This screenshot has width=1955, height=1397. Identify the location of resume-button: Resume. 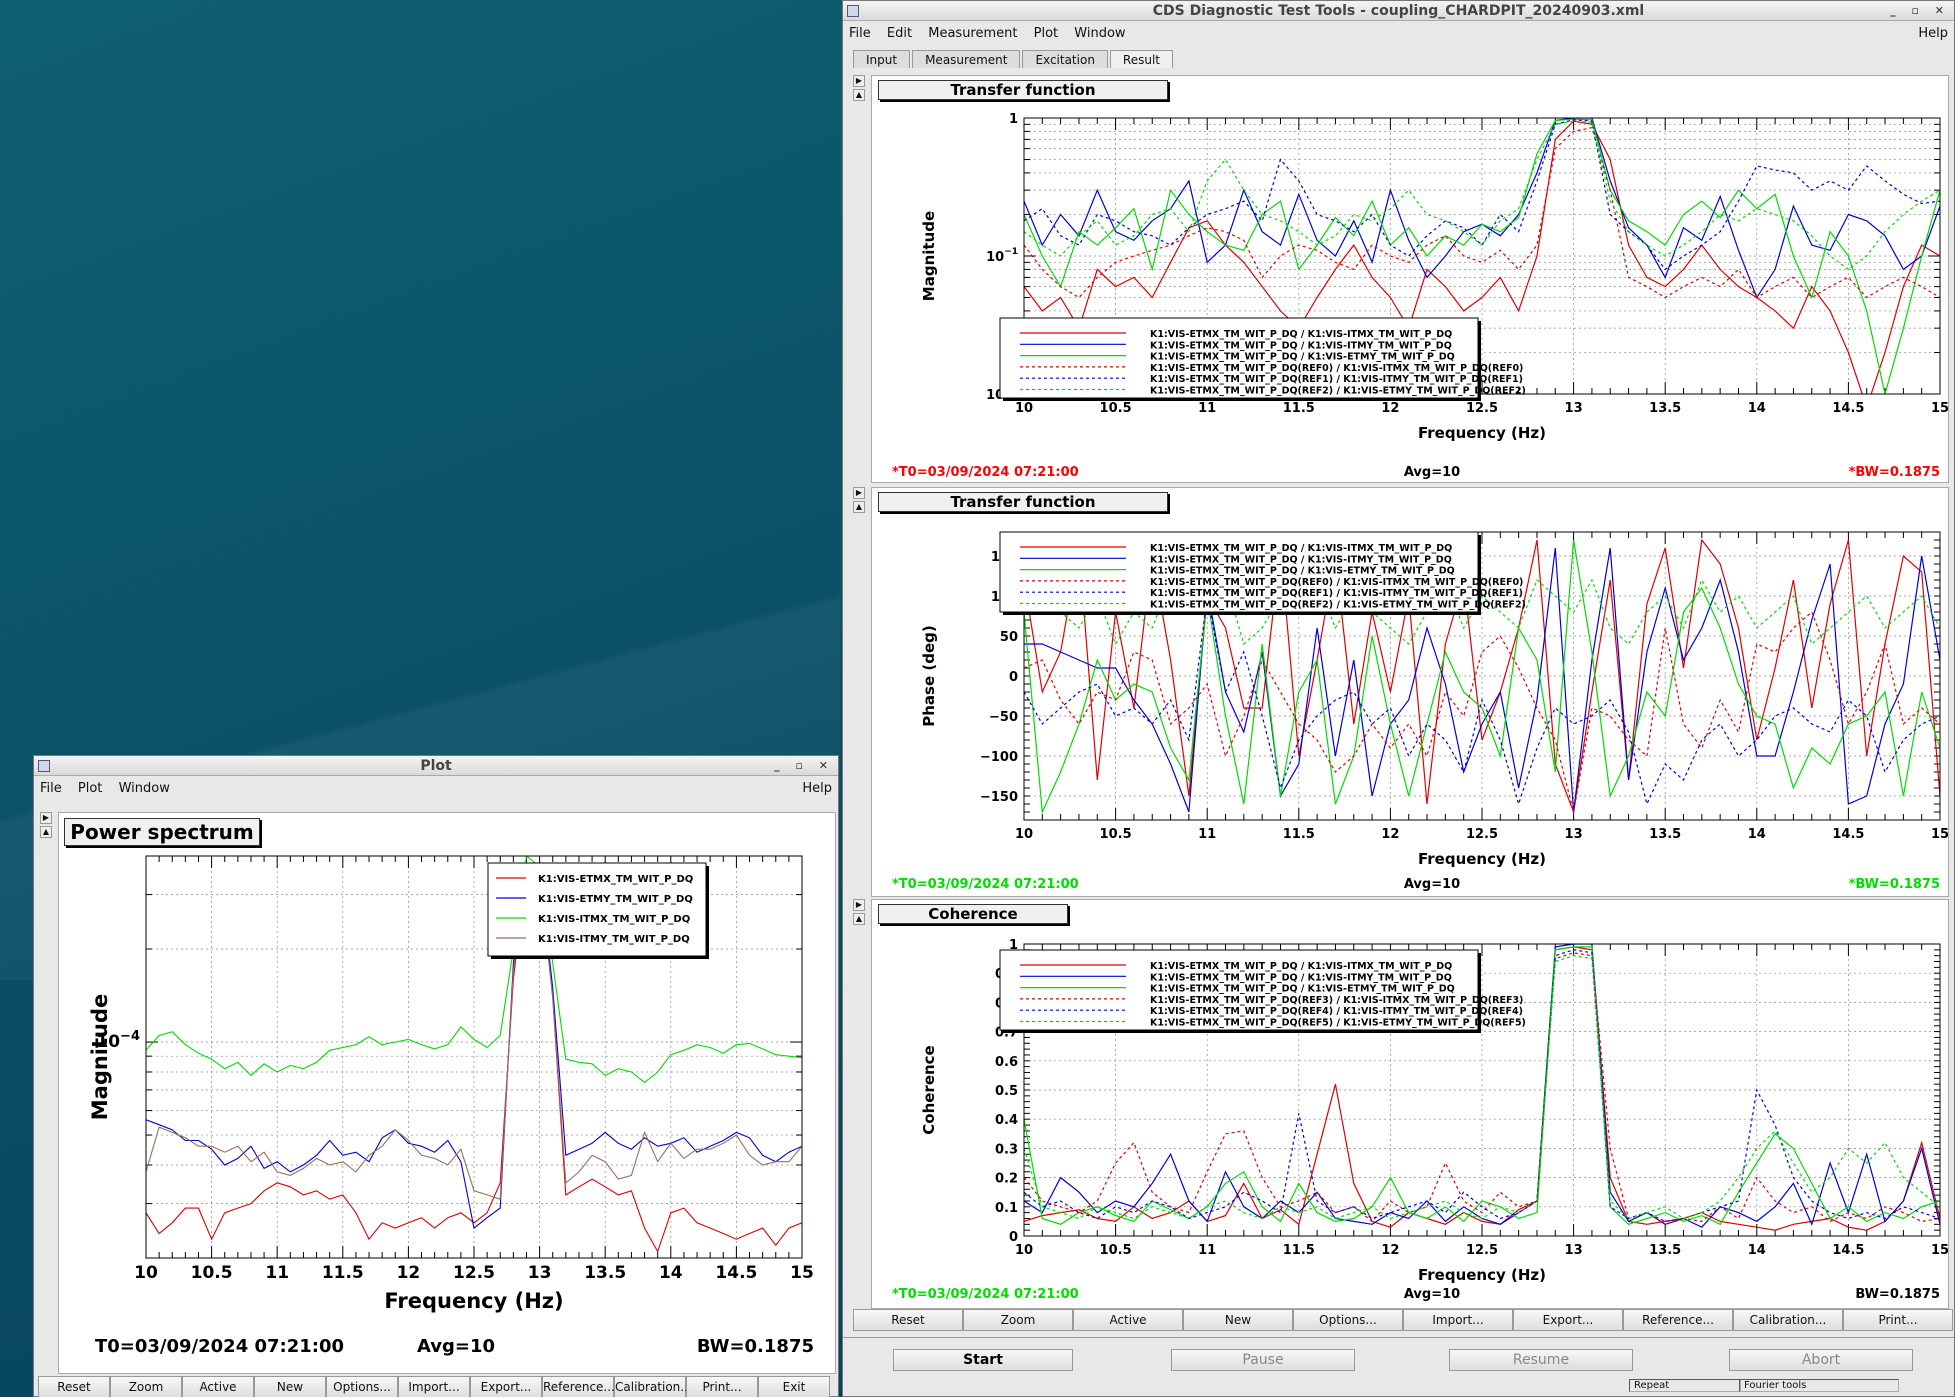
(1541, 1360).